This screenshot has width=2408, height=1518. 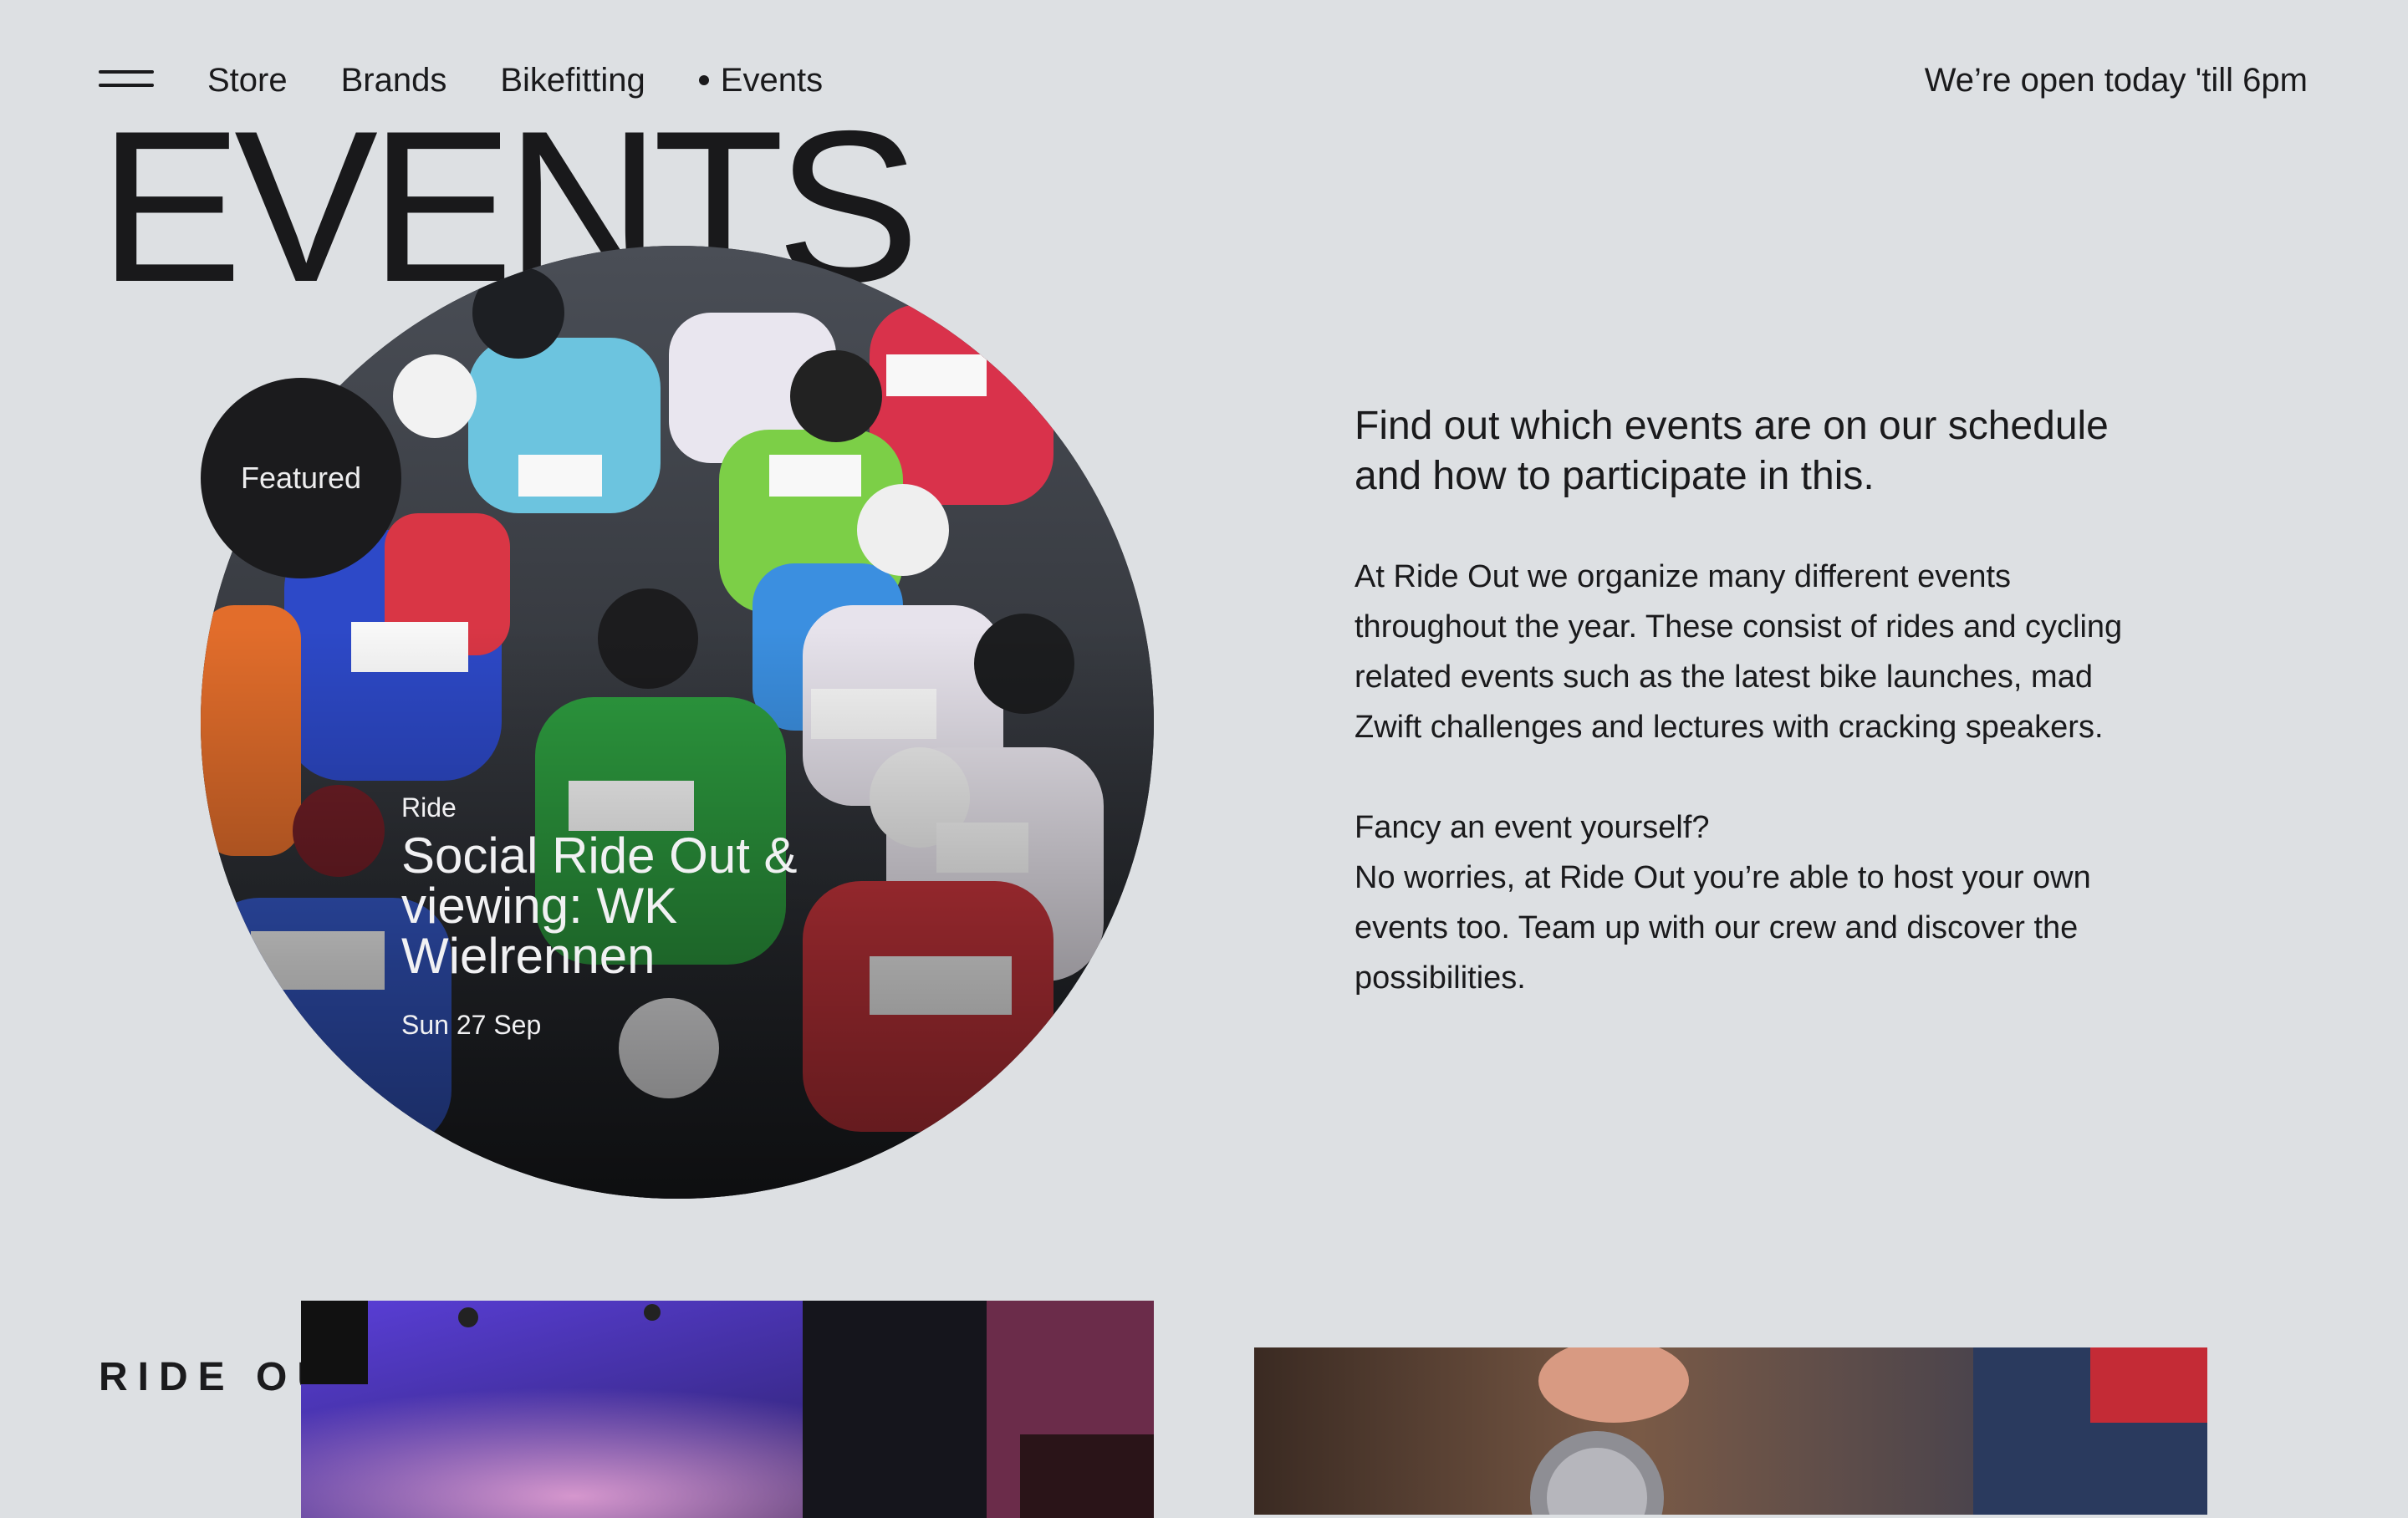 What do you see at coordinates (1532, 827) in the screenshot?
I see `host-event-heading: Fancy an event yourself?` at bounding box center [1532, 827].